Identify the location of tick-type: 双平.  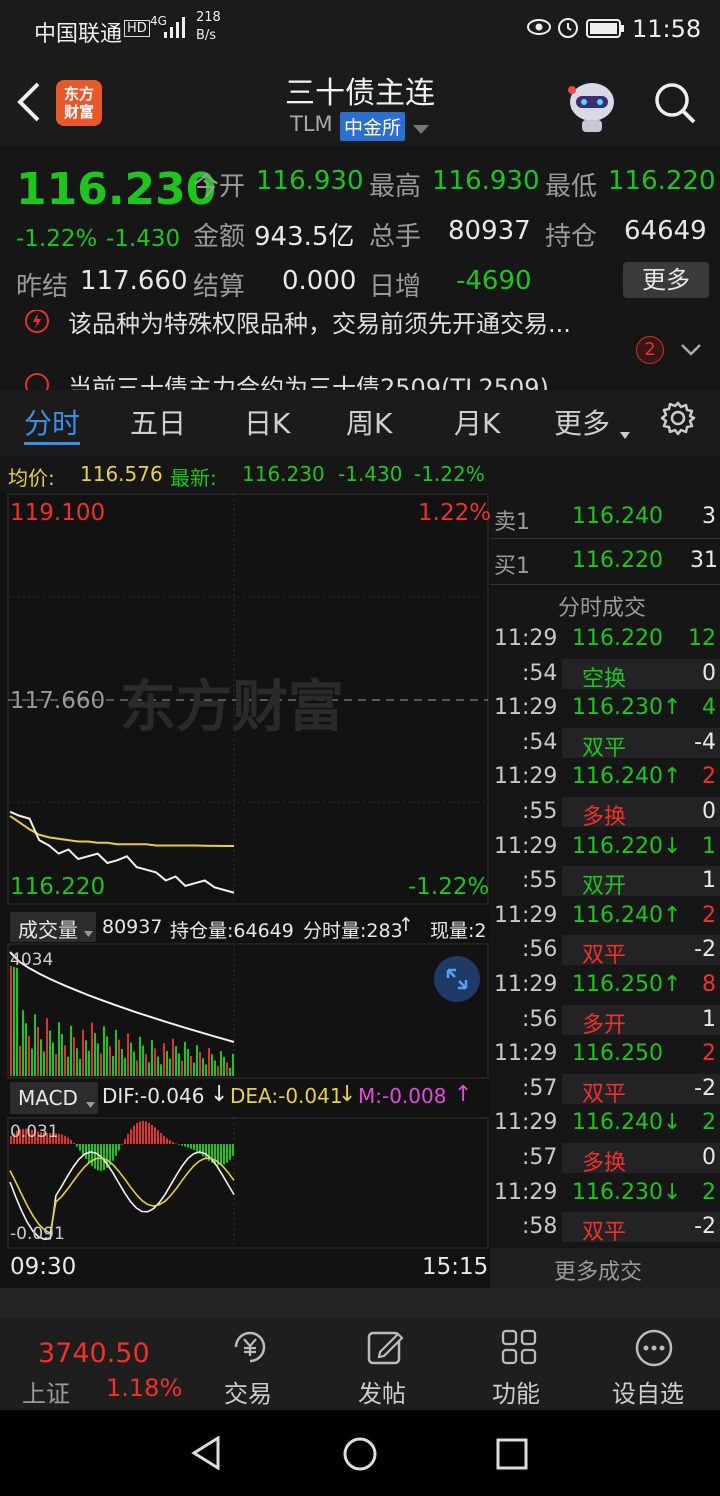
(604, 1233).